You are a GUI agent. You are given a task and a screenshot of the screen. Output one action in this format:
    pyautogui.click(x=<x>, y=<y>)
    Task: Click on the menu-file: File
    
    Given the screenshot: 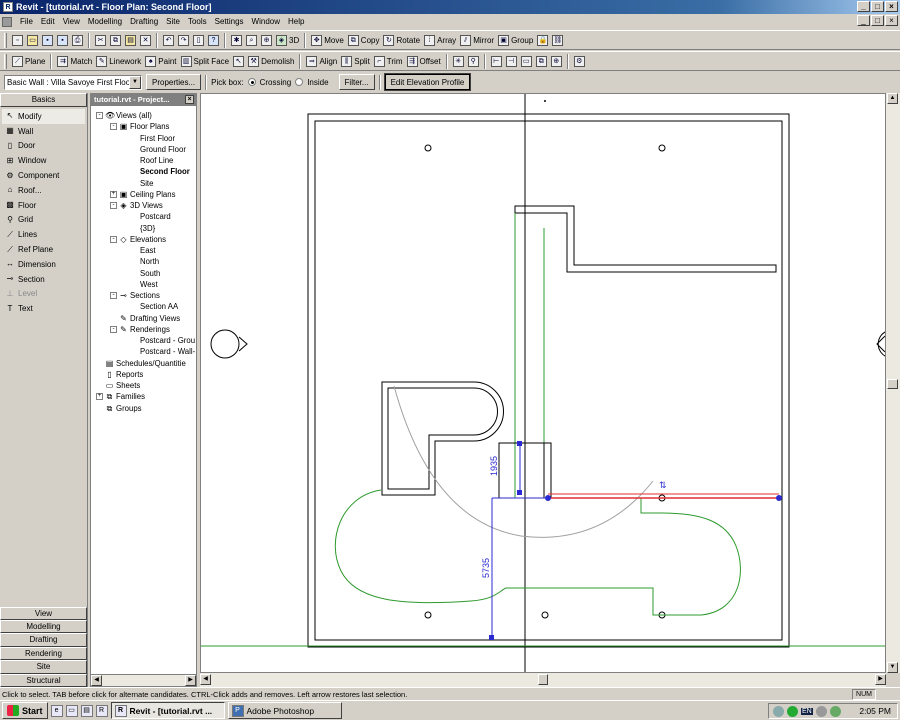 What is the action you would take?
    pyautogui.click(x=26, y=21)
    